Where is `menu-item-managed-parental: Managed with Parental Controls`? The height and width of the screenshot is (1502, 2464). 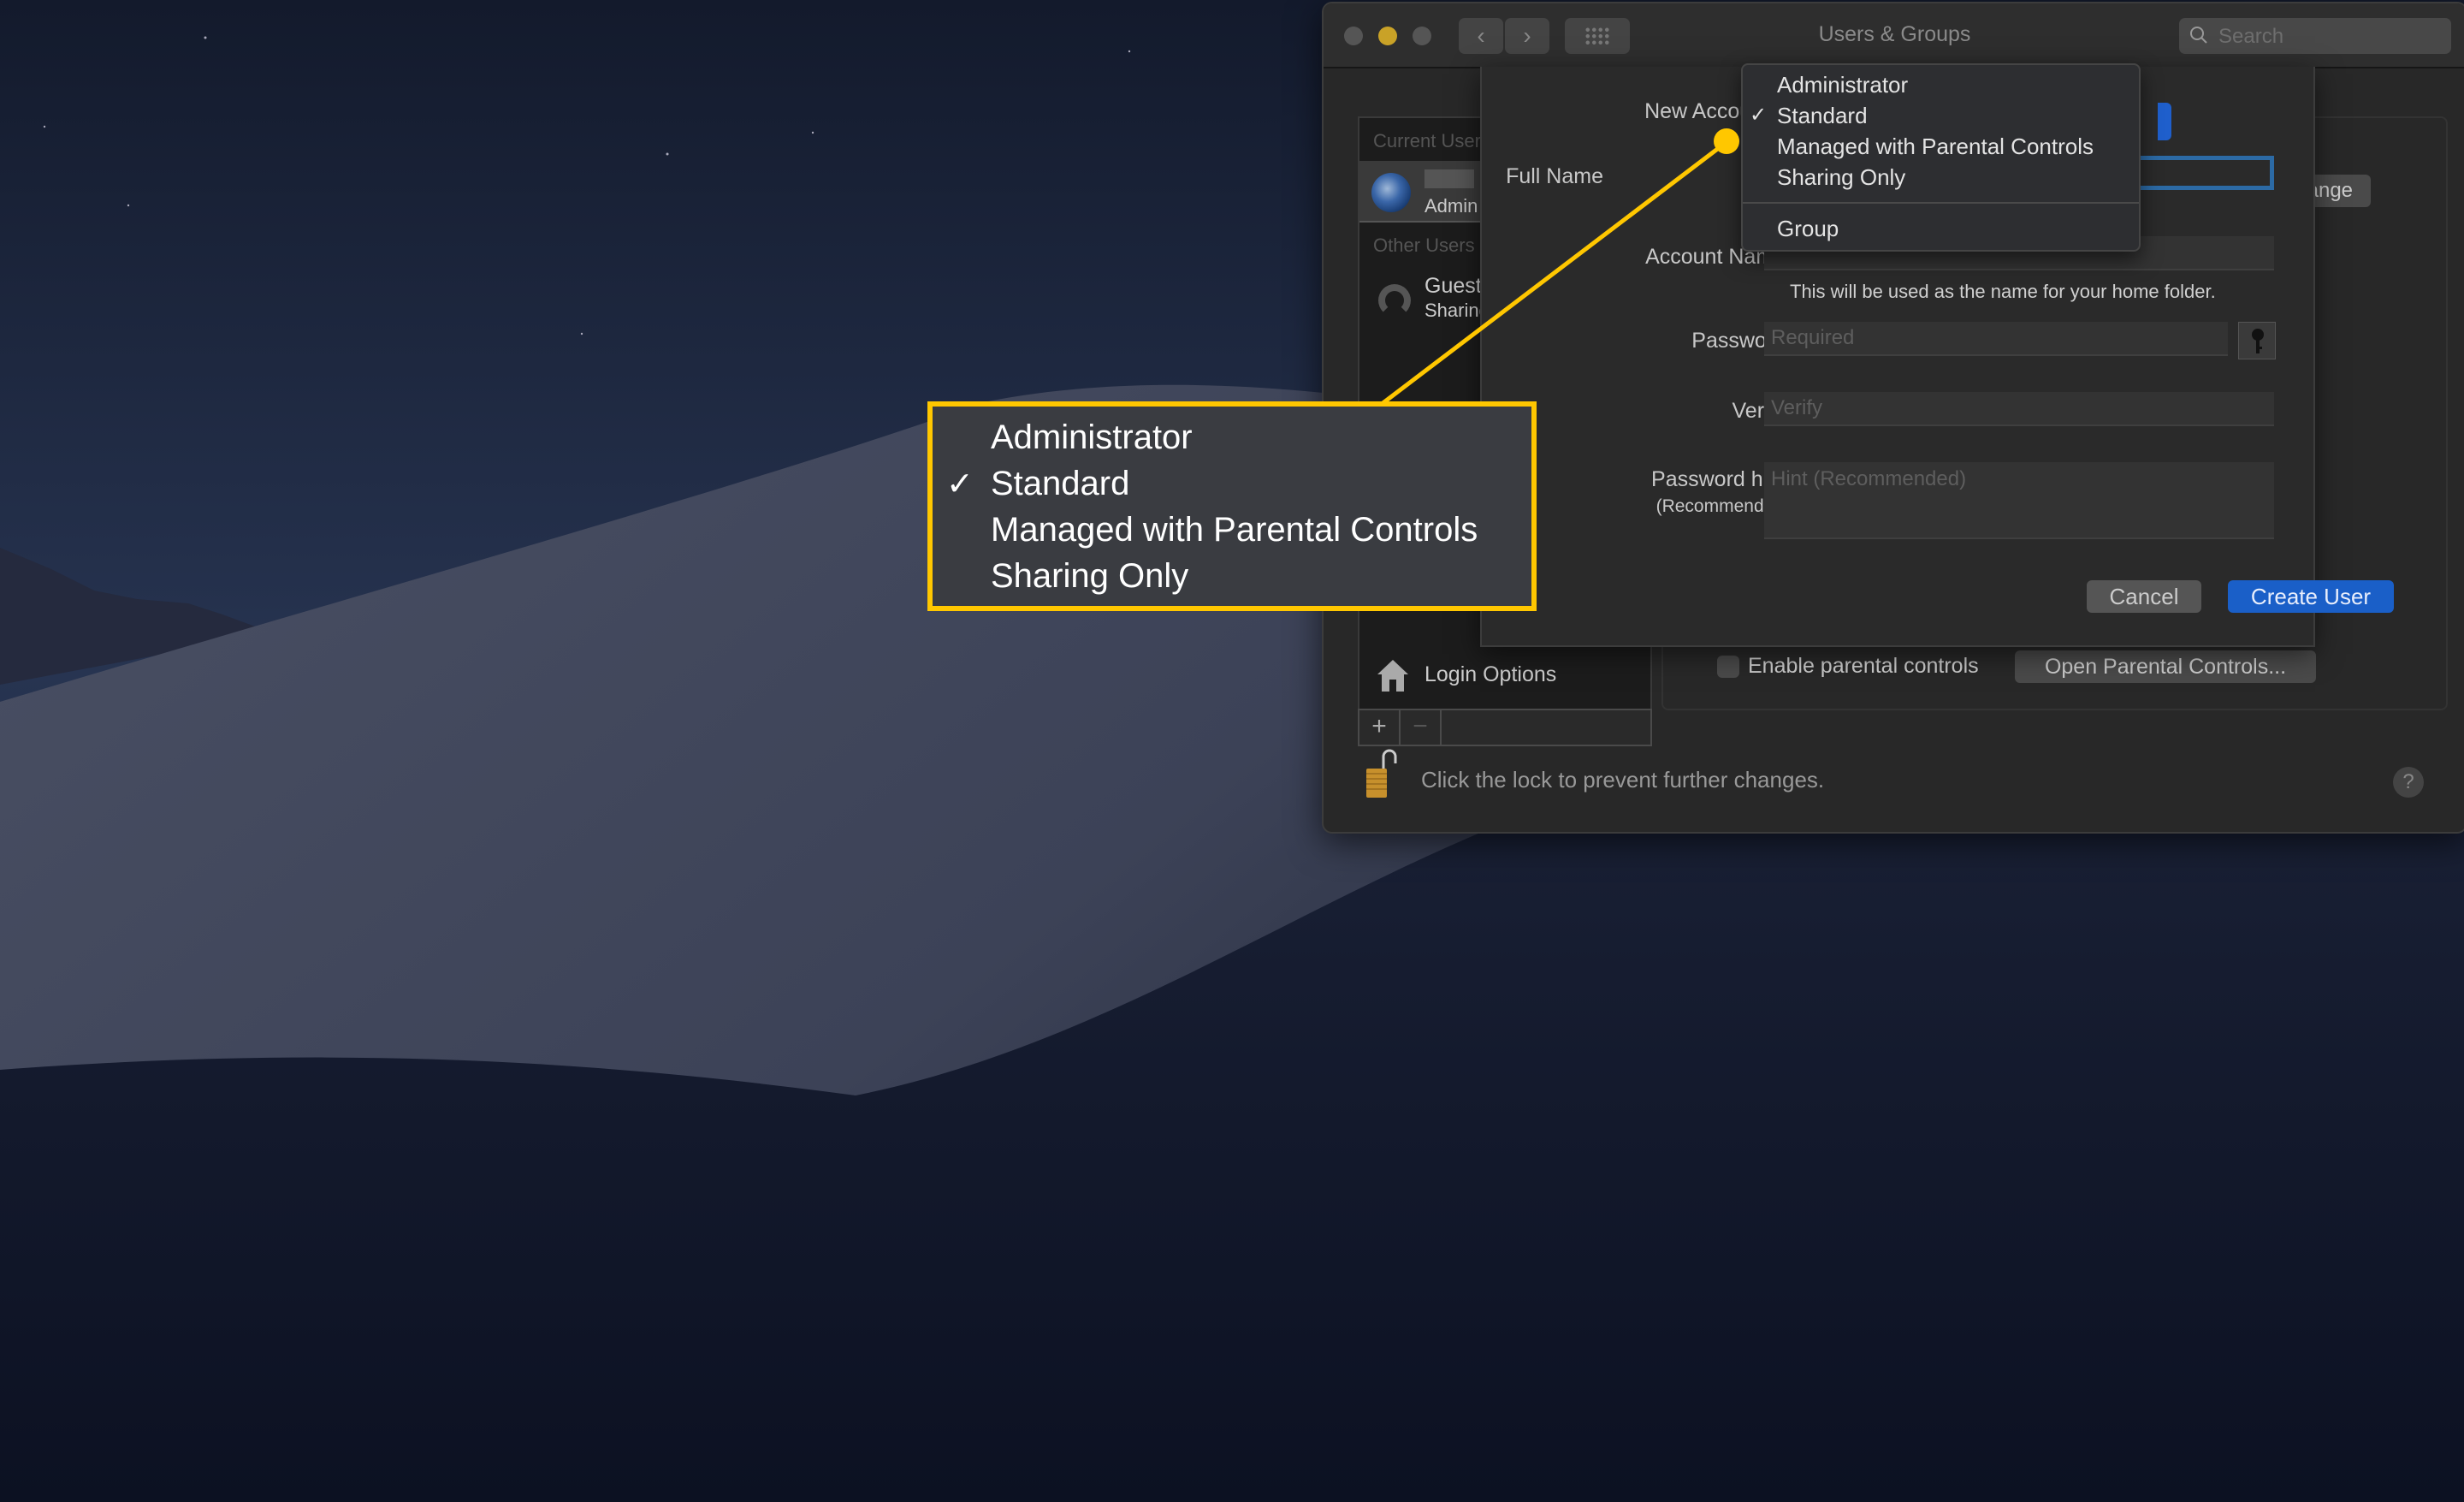
menu-item-managed-parental: Managed with Parental Controls is located at coordinates (1935, 147).